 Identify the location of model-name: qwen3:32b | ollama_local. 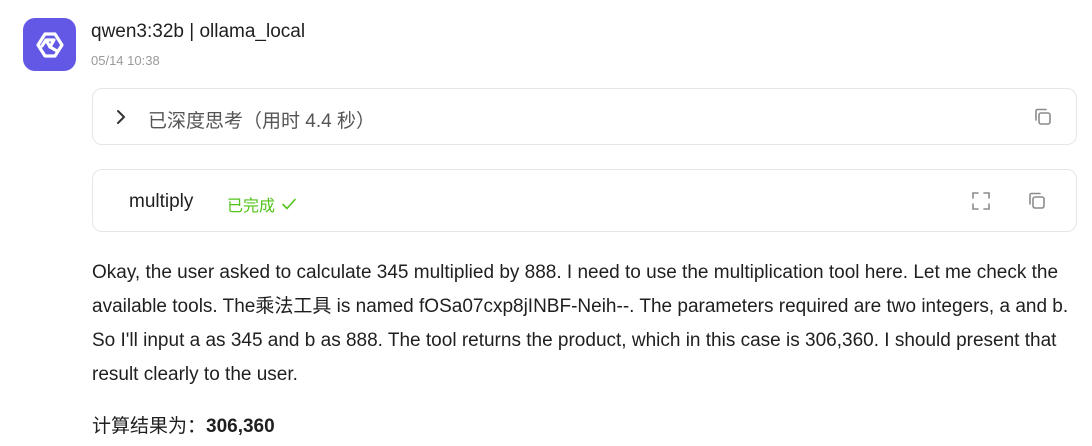
(198, 31).